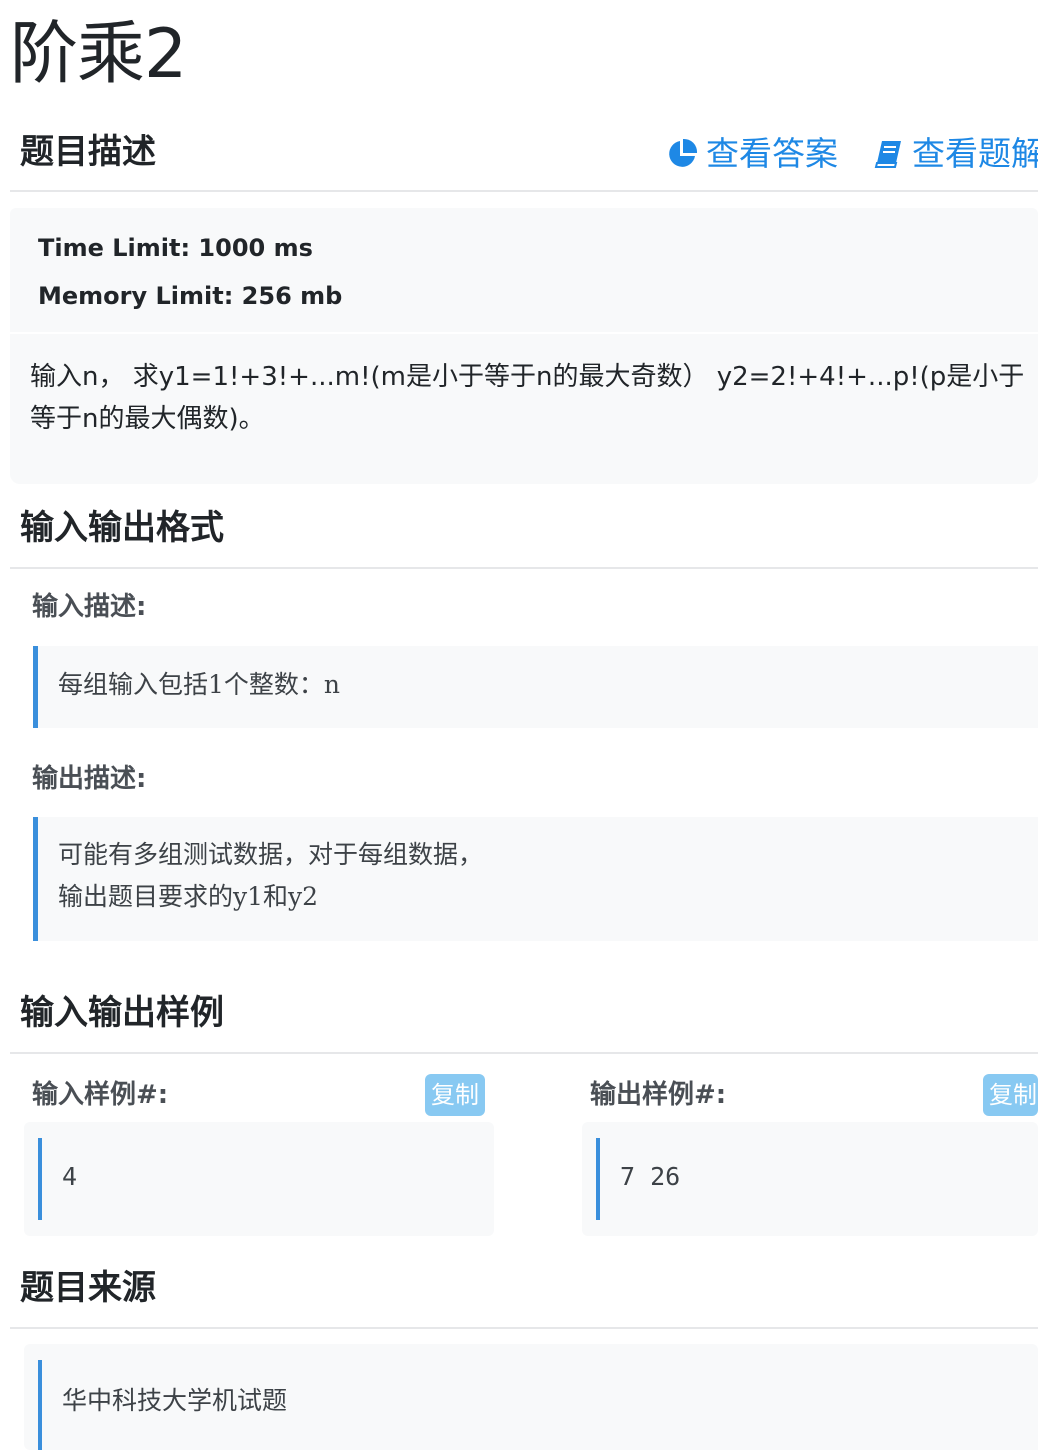  What do you see at coordinates (100, 1095) in the screenshot?
I see `sample-input-label: 输入样例#:` at bounding box center [100, 1095].